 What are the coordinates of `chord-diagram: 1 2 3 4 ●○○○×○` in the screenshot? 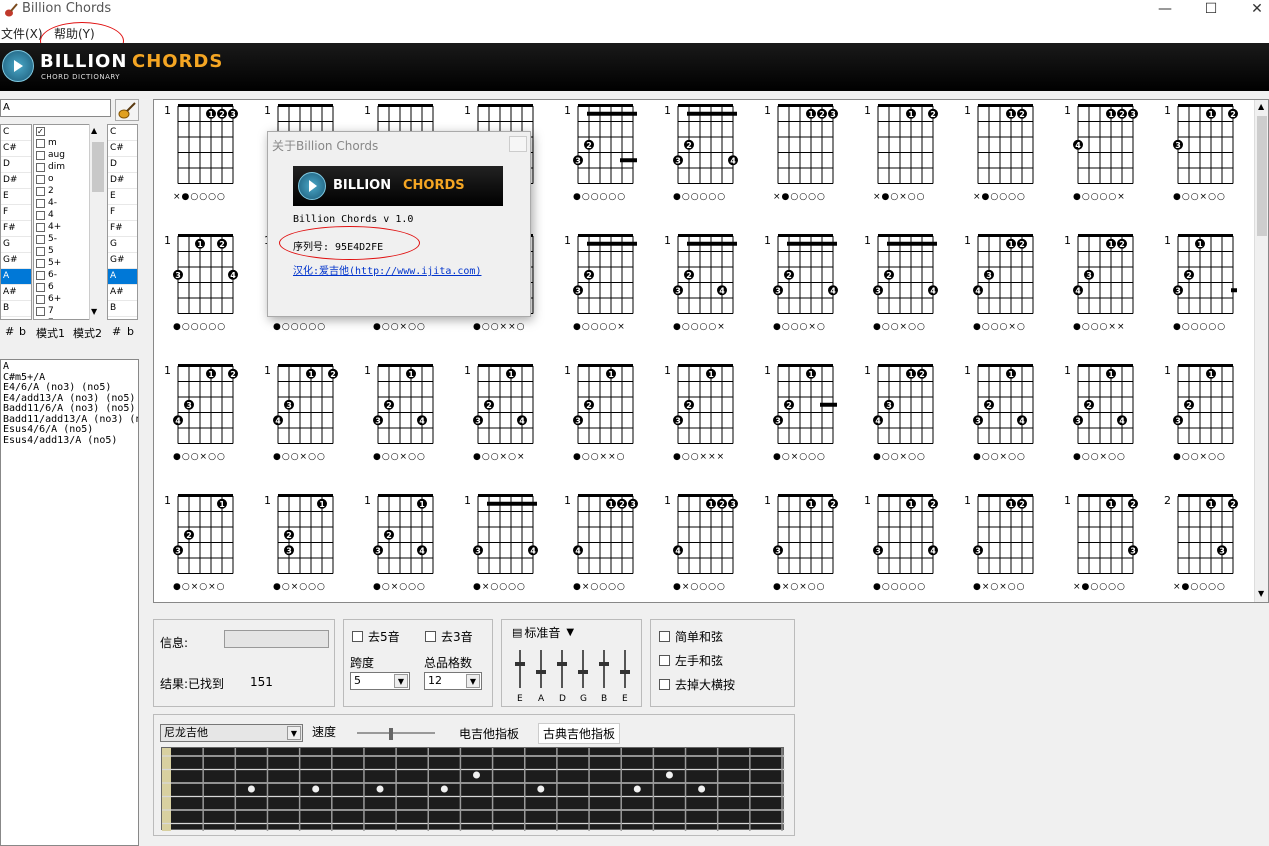 It's located at (804, 295).